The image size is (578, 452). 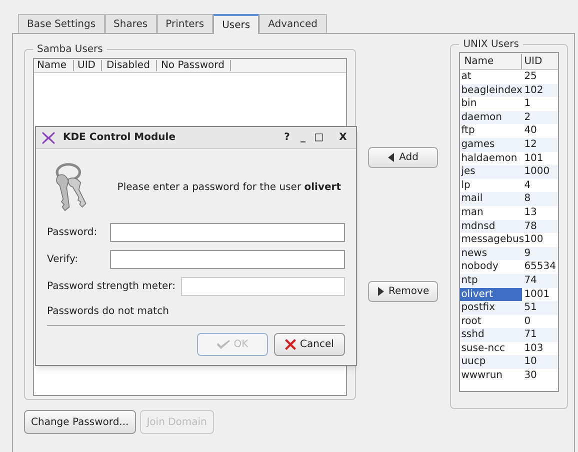 What do you see at coordinates (534, 240) in the screenshot?
I see `uid-cell-text: 100` at bounding box center [534, 240].